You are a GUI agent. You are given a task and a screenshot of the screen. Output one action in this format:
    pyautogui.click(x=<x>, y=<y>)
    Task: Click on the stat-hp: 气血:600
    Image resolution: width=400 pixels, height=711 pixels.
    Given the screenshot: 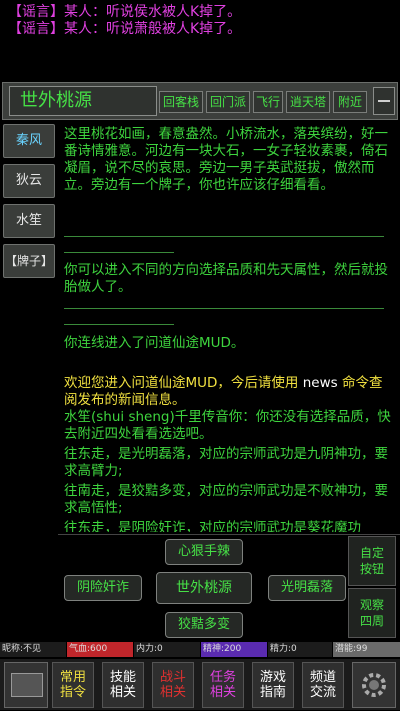 What is the action you would take?
    pyautogui.click(x=100, y=649)
    